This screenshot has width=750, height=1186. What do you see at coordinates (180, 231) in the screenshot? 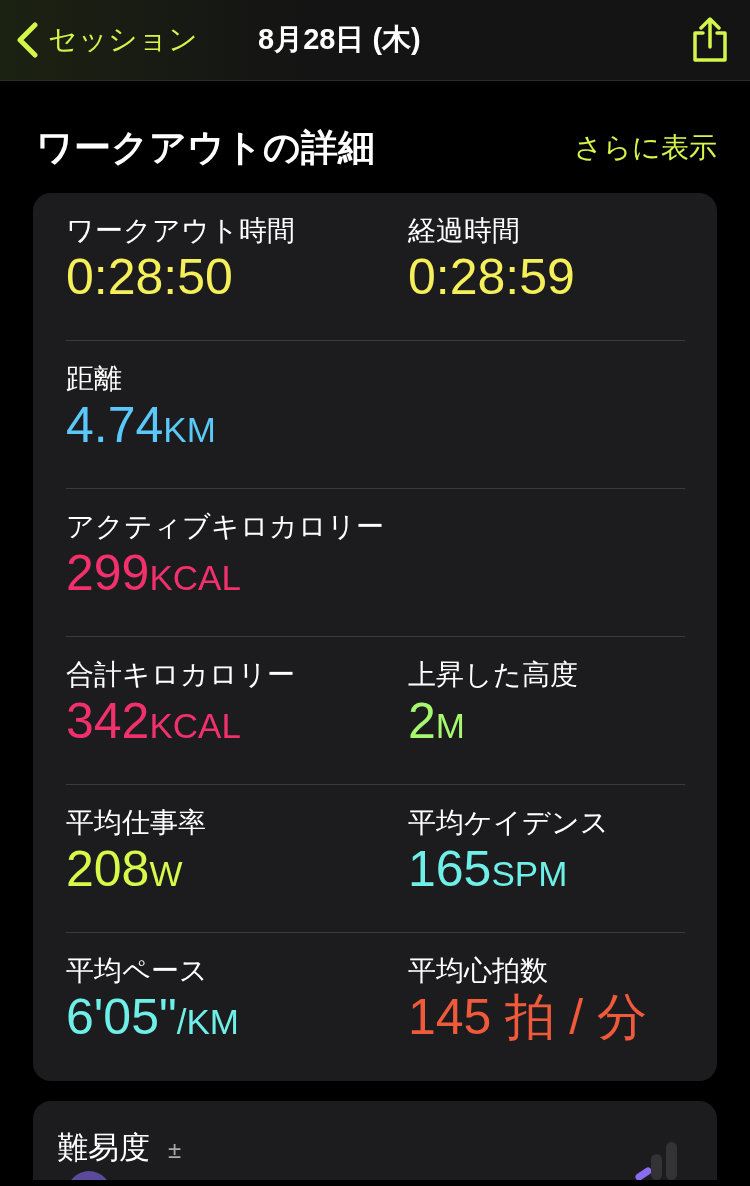
I see `metric-label: ワークアウト時間` at bounding box center [180, 231].